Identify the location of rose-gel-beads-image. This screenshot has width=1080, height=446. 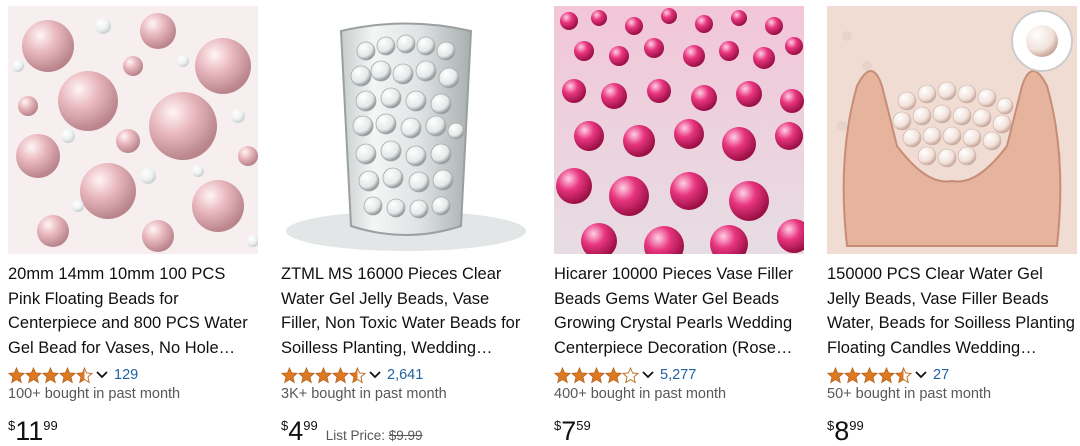
(679, 130).